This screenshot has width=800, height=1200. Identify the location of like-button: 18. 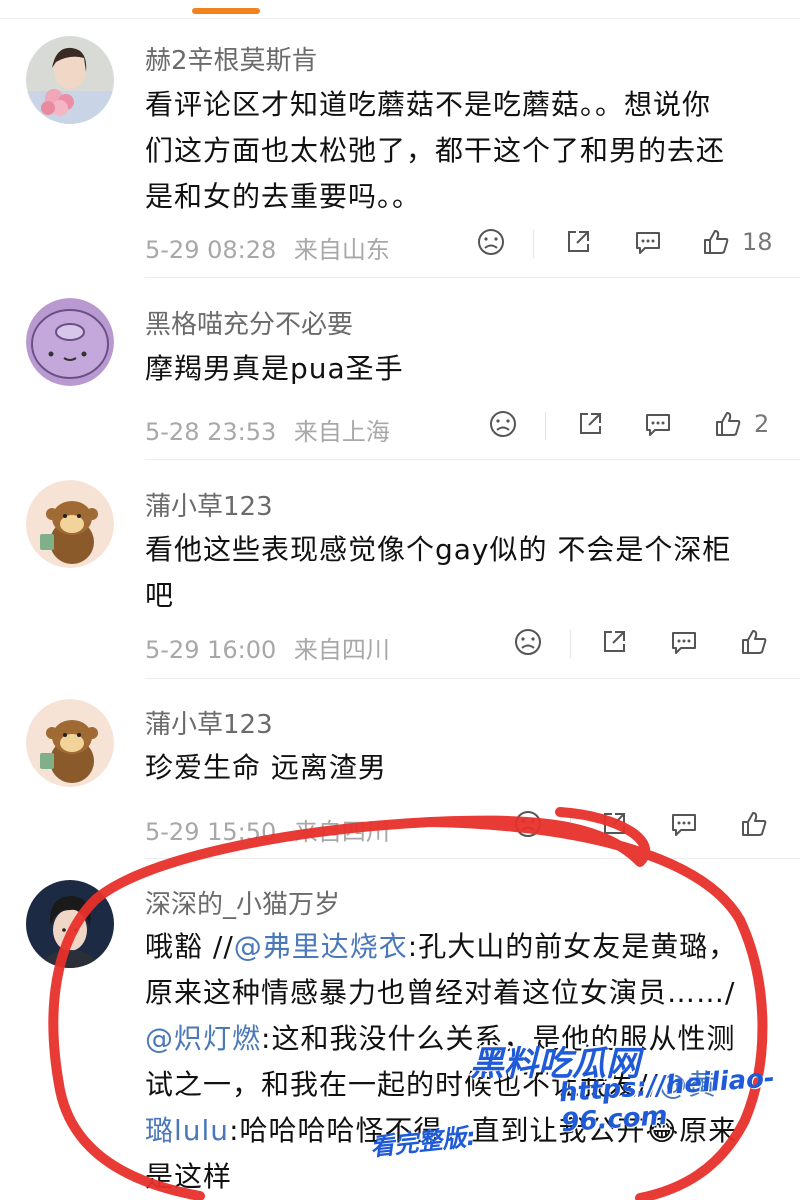
(736, 242).